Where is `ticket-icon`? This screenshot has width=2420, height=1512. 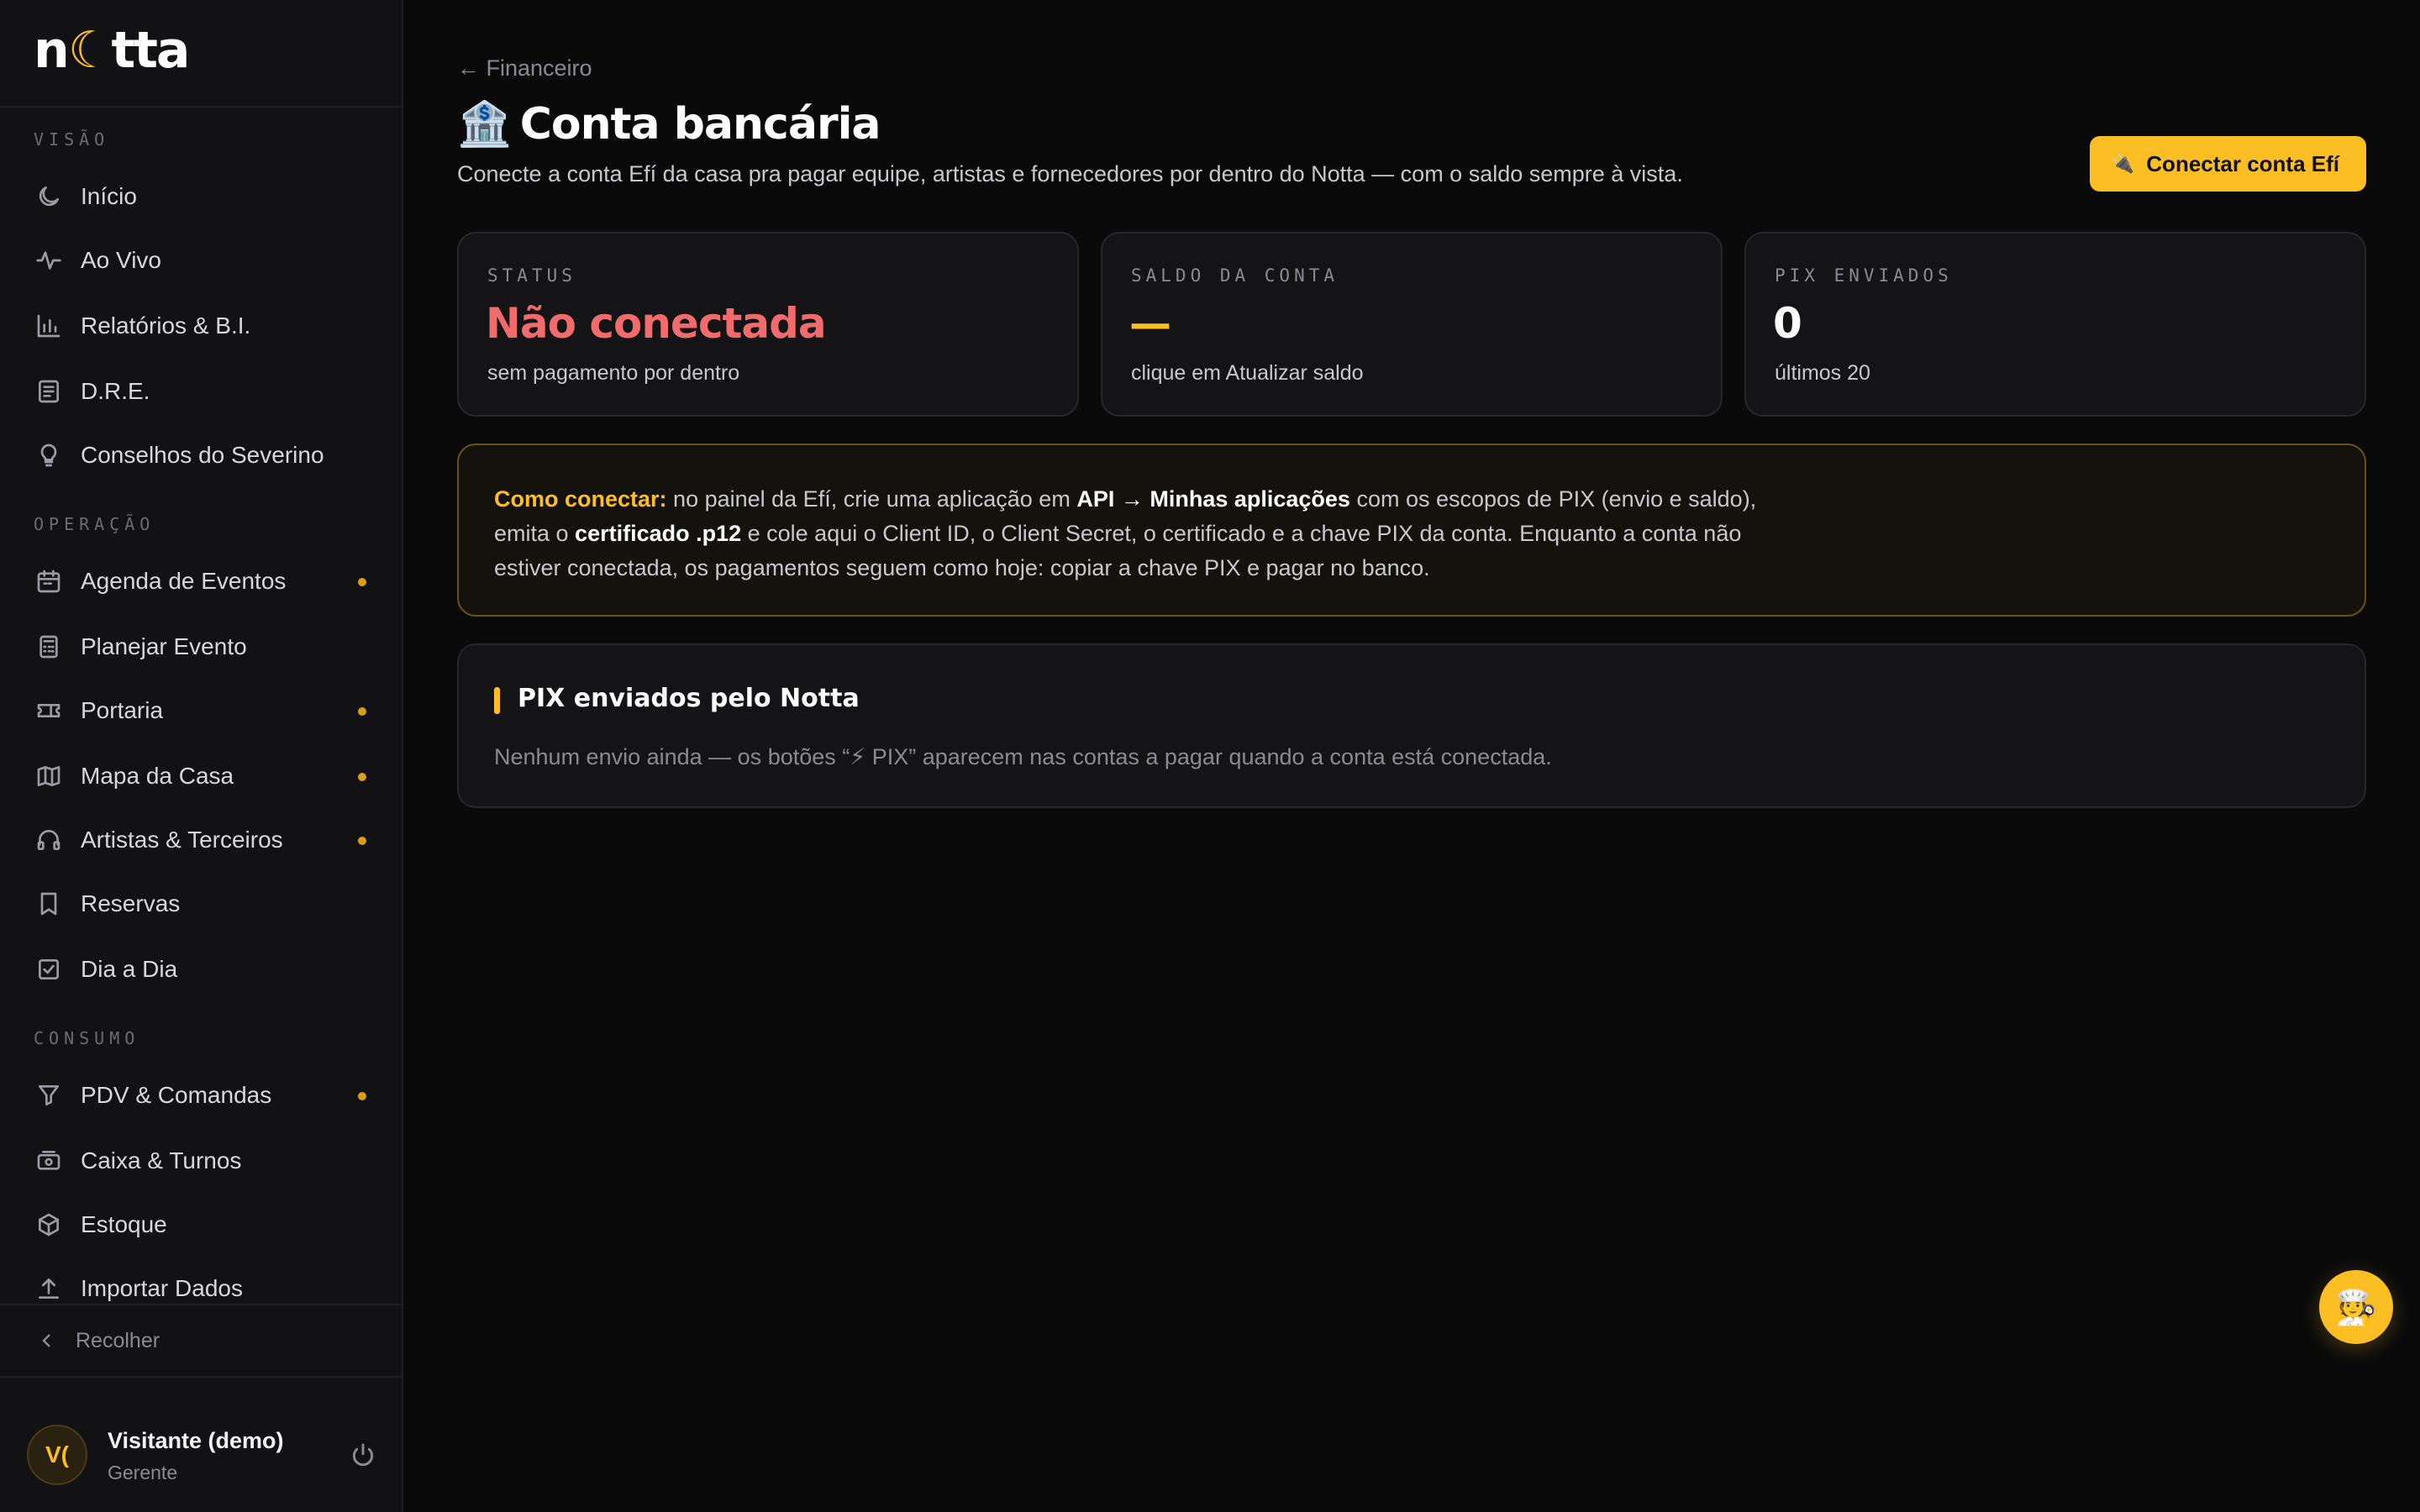 ticket-icon is located at coordinates (49, 711).